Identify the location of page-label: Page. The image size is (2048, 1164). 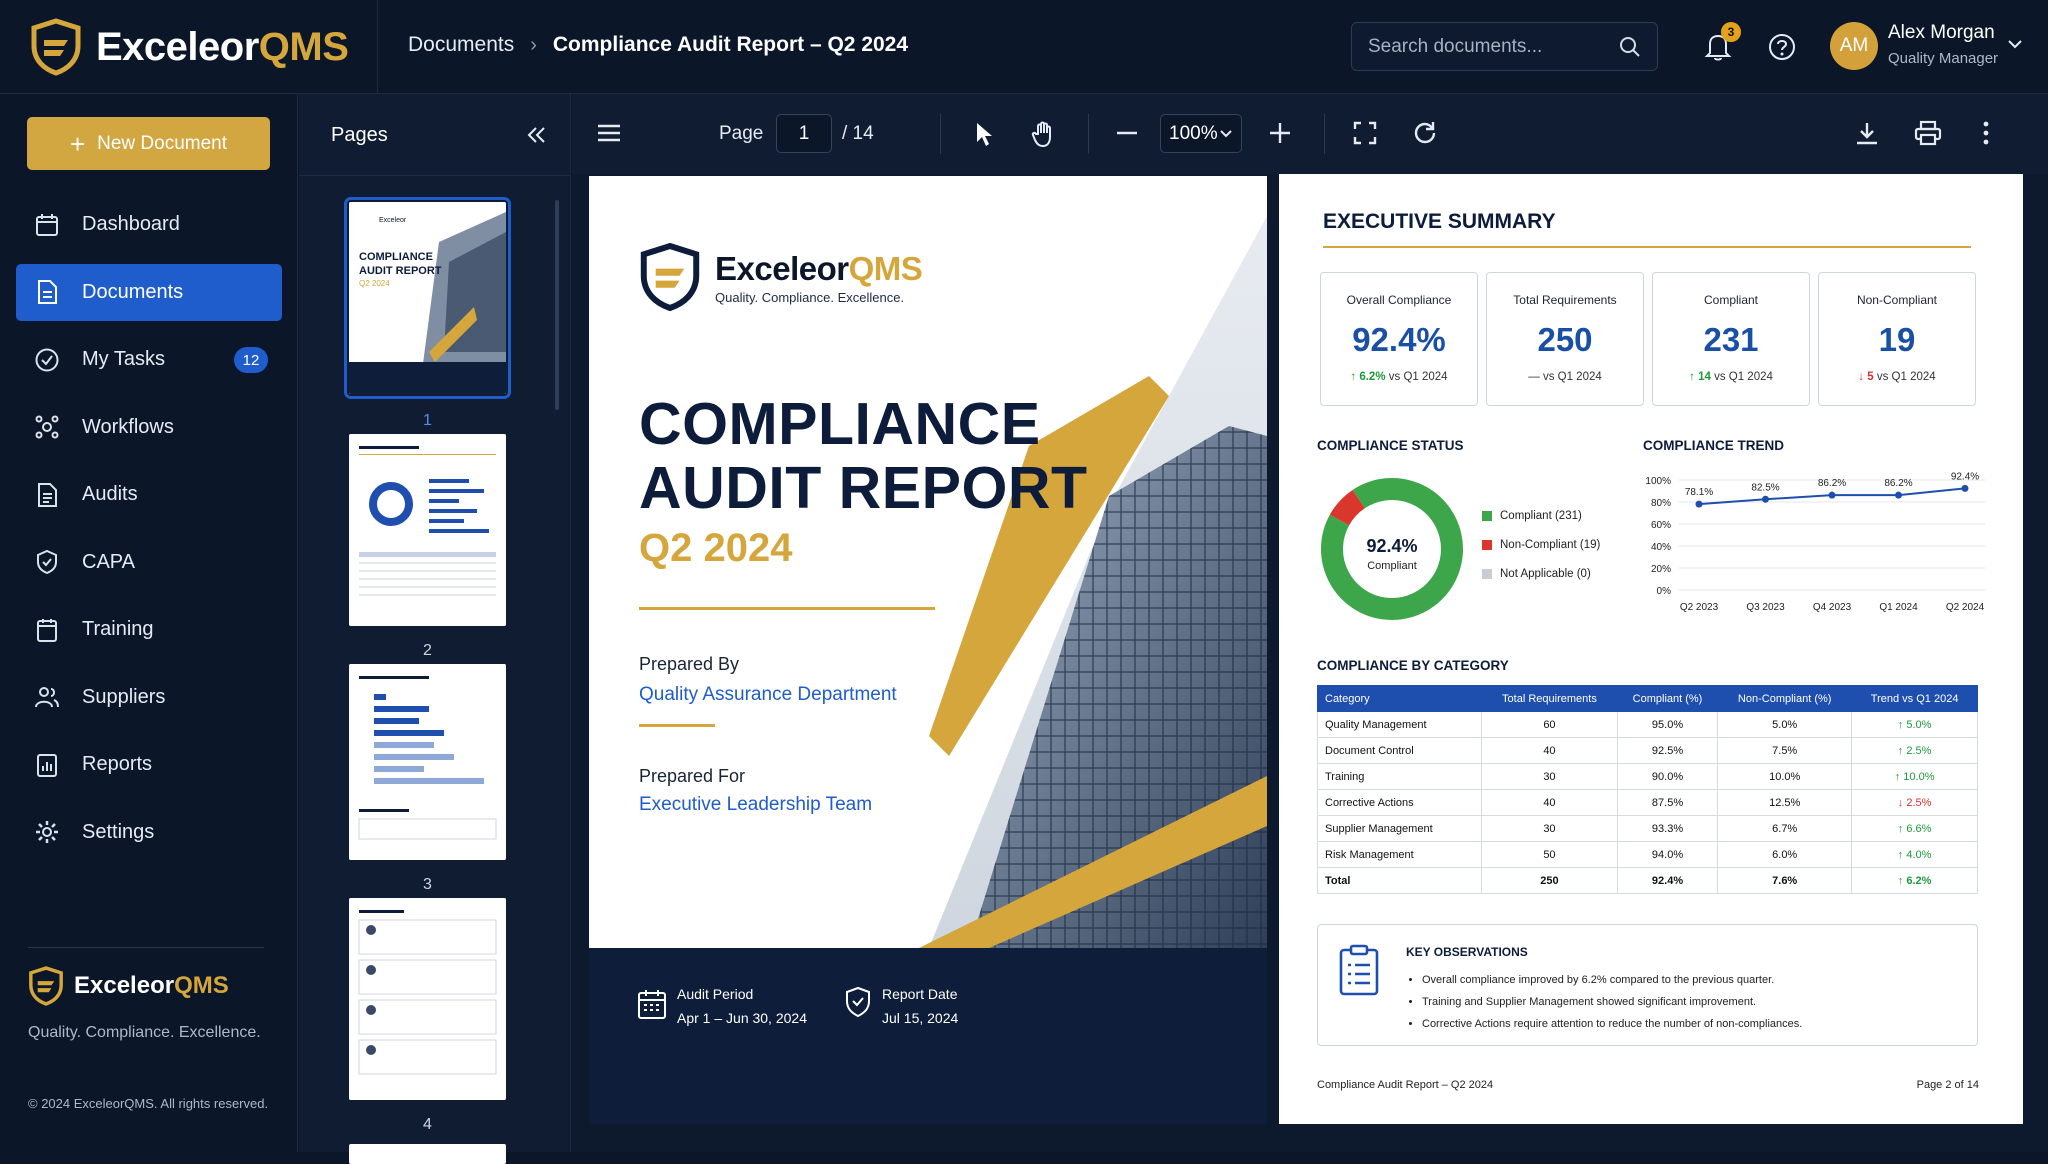
(741, 133).